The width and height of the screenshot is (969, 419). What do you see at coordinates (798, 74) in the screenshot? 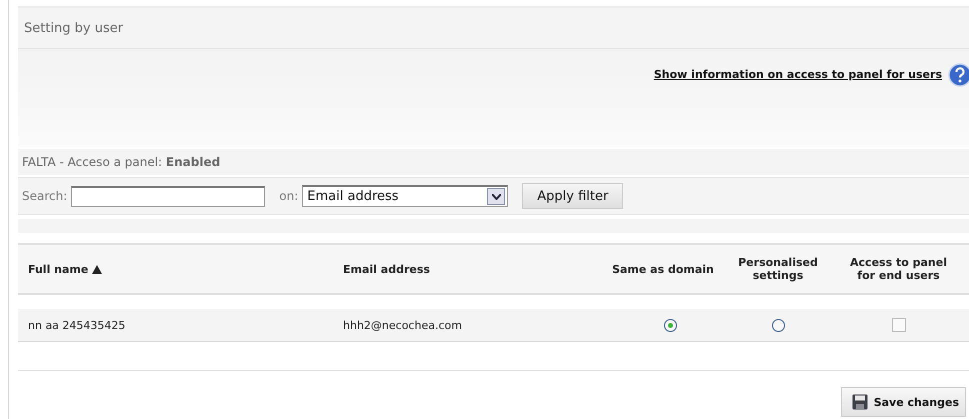
I see `info-link: Show information on access to panel for users` at bounding box center [798, 74].